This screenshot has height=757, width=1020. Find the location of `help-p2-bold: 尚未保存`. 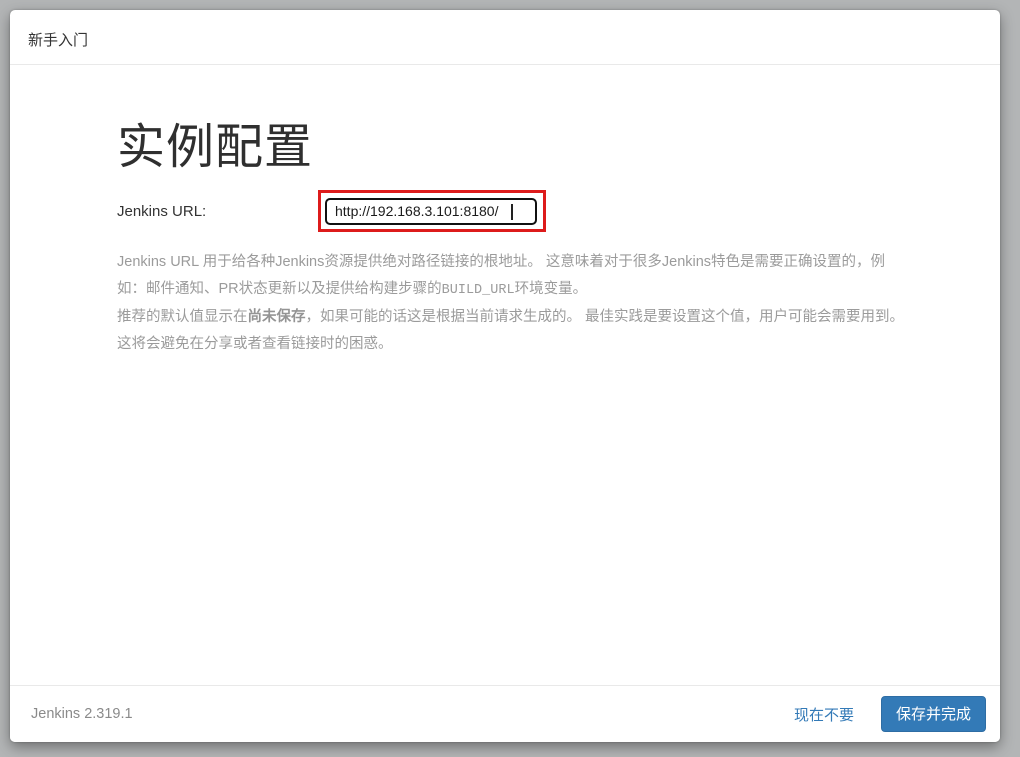

help-p2-bold: 尚未保存 is located at coordinates (276, 316).